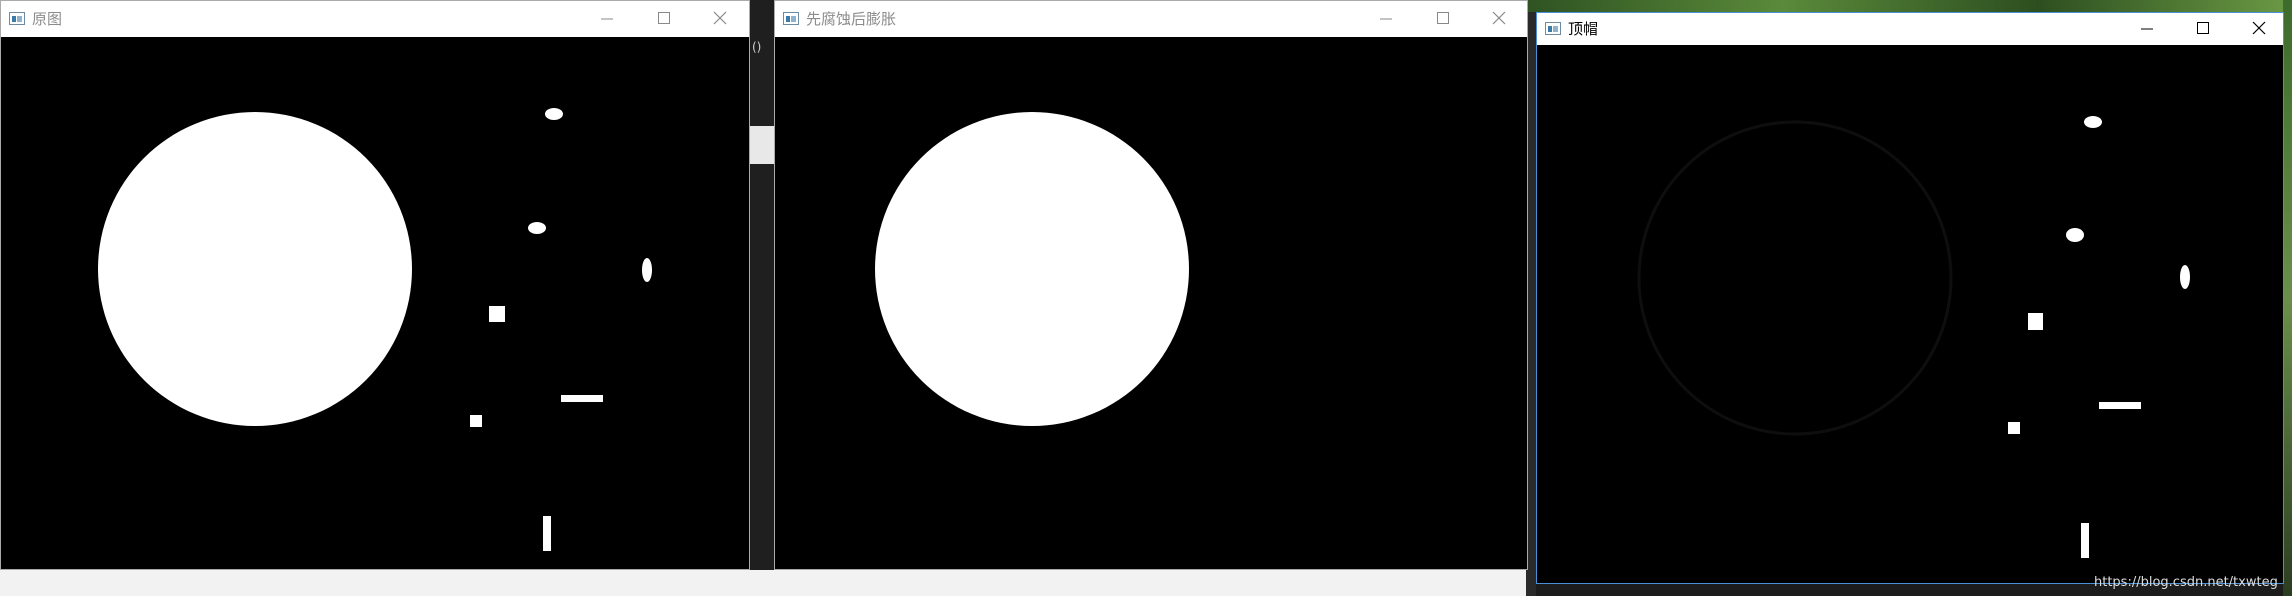 This screenshot has height=596, width=2292. Describe the element at coordinates (757, 47) in the screenshot. I see `background-text-fragment: ()` at that location.